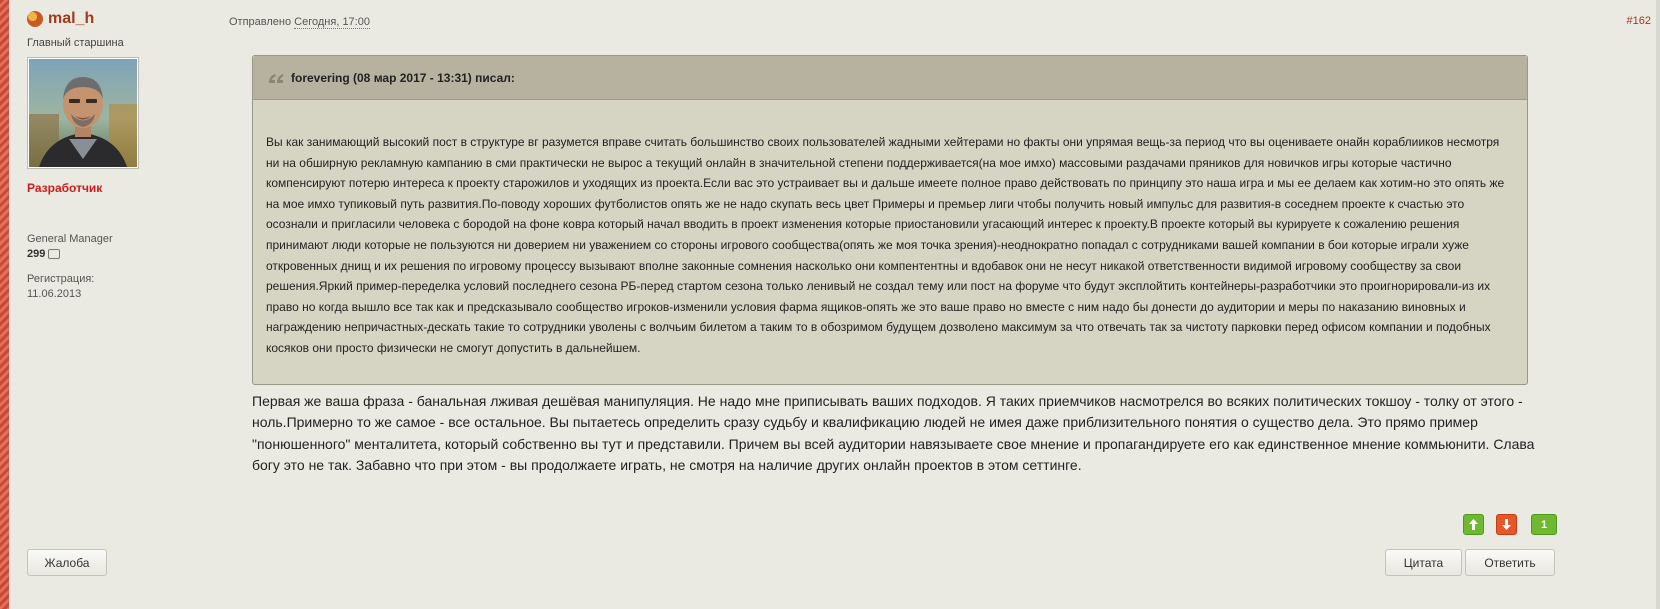 The image size is (1660, 609). What do you see at coordinates (35, 19) in the screenshot?
I see `online-status-icon` at bounding box center [35, 19].